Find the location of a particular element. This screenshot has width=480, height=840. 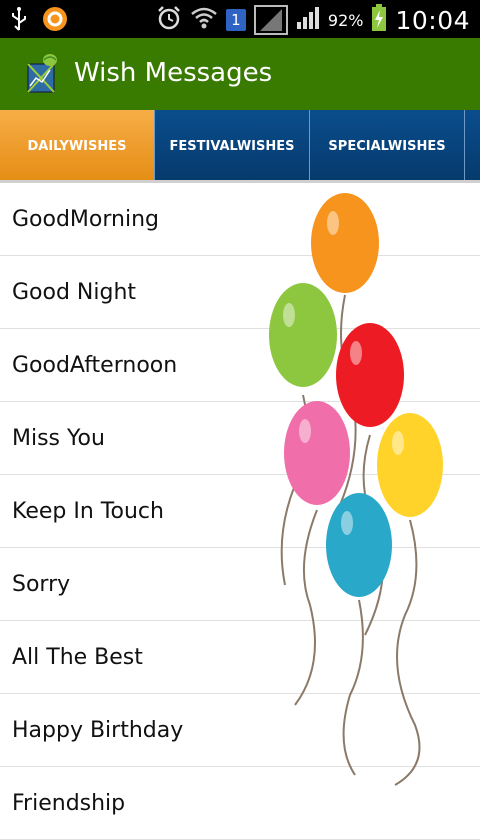

list-item-label: GoodAfternoon is located at coordinates (95, 365).